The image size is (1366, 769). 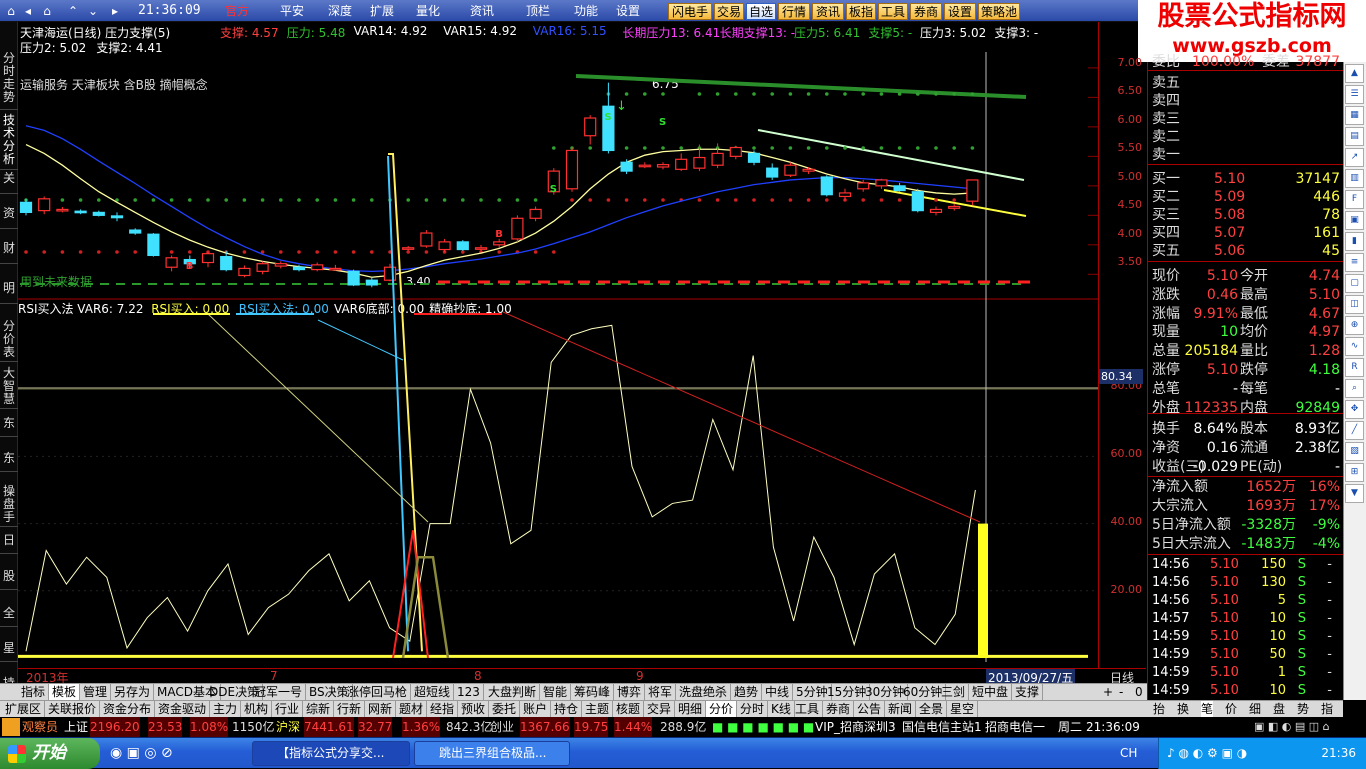 I want to click on table-icon: ▤, so click(x=1354, y=136).